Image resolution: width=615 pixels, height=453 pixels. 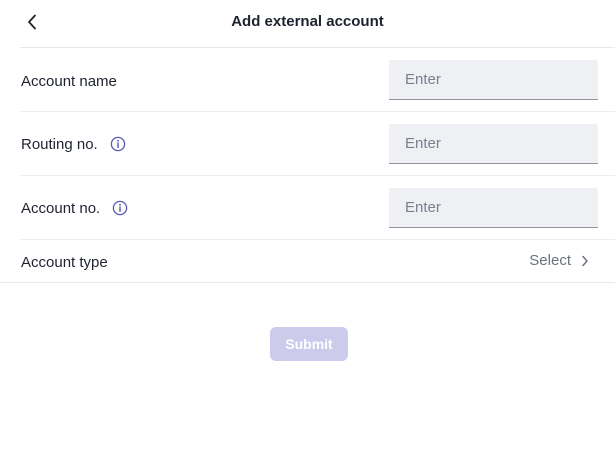 I want to click on account-no-label-text: Account no., so click(x=61, y=208).